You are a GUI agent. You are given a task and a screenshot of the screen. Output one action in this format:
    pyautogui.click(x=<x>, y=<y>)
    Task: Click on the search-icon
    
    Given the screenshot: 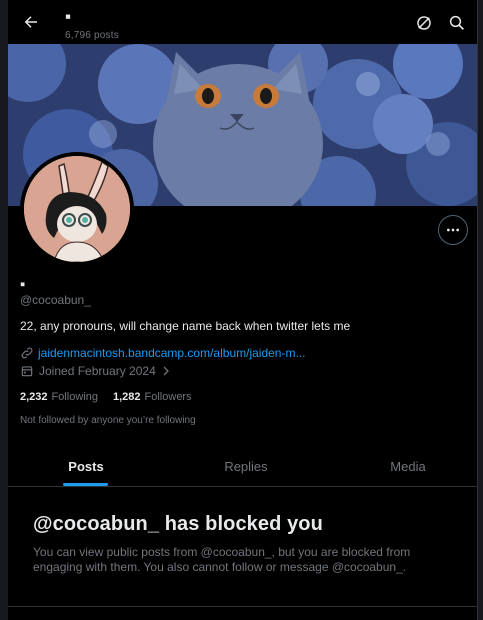 What is the action you would take?
    pyautogui.click(x=456, y=22)
    